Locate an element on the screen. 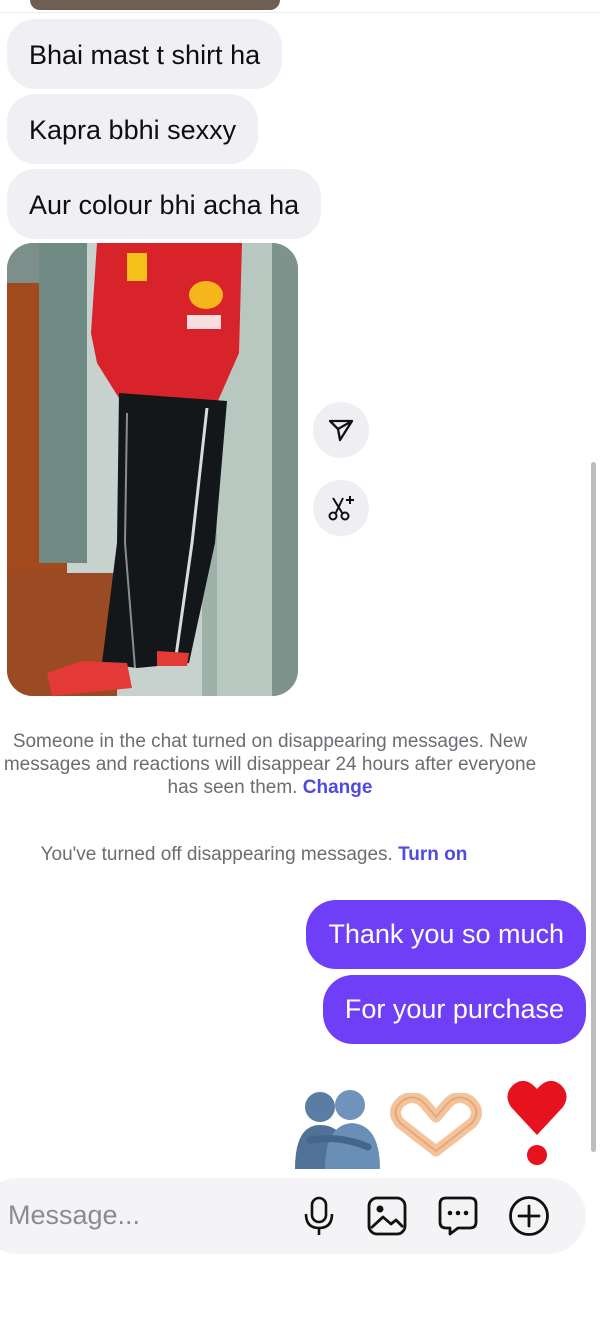 Image resolution: width=600 pixels, height=1329 pixels. message-text: For your purchase is located at coordinates (454, 1009).